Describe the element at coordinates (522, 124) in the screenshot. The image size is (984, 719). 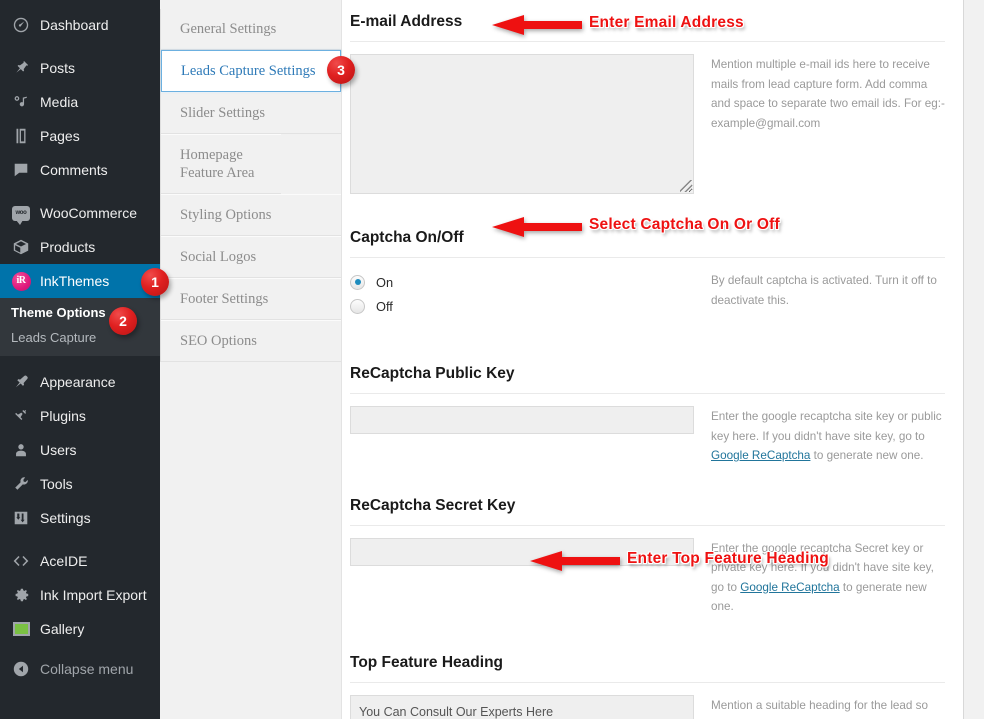
I see `email-address-textarea` at that location.